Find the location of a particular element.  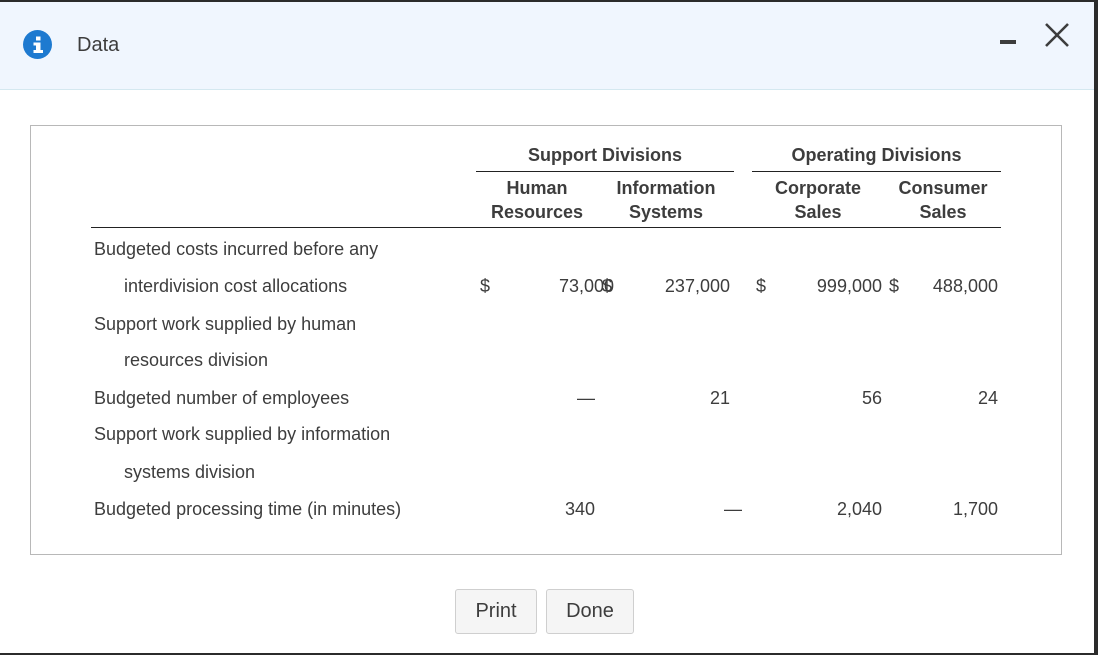

row-label: Budgeted number of employees is located at coordinates (222, 398).